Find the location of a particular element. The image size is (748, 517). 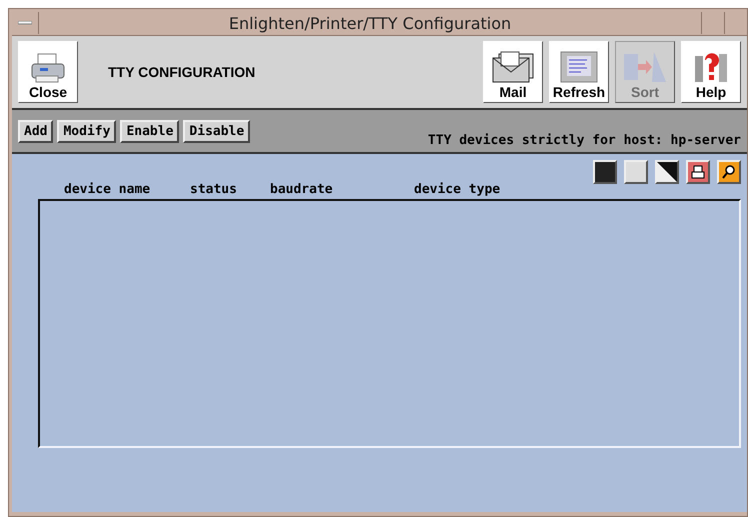

column-header: device type is located at coordinates (458, 189).